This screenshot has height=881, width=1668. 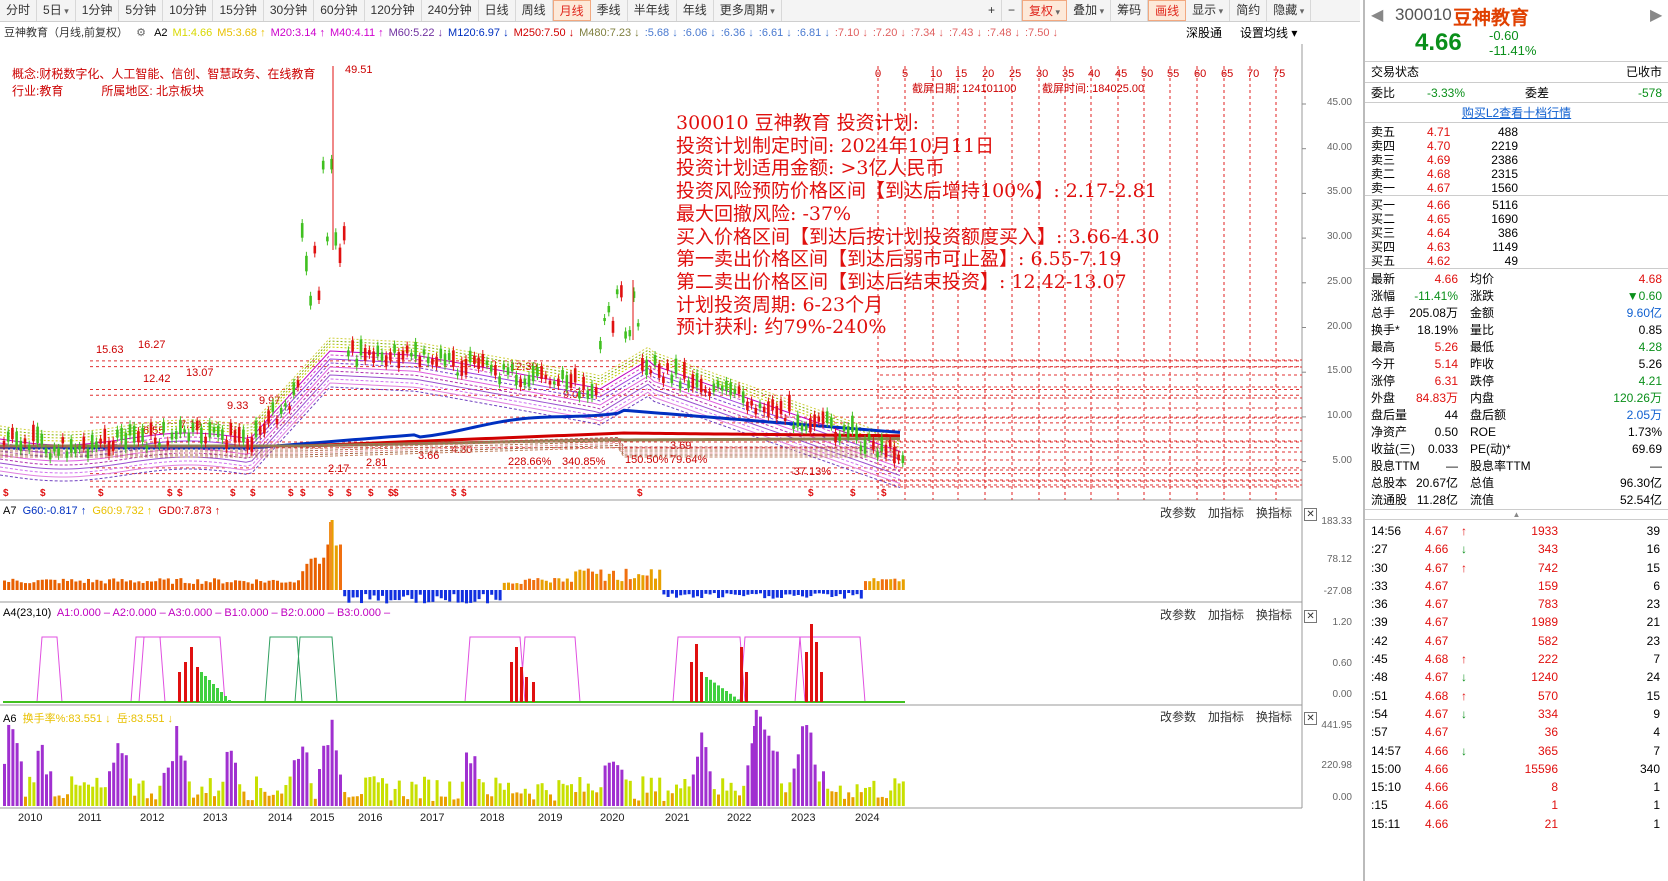 What do you see at coordinates (38, 91) in the screenshot?
I see `industry-label: 行业:教育` at bounding box center [38, 91].